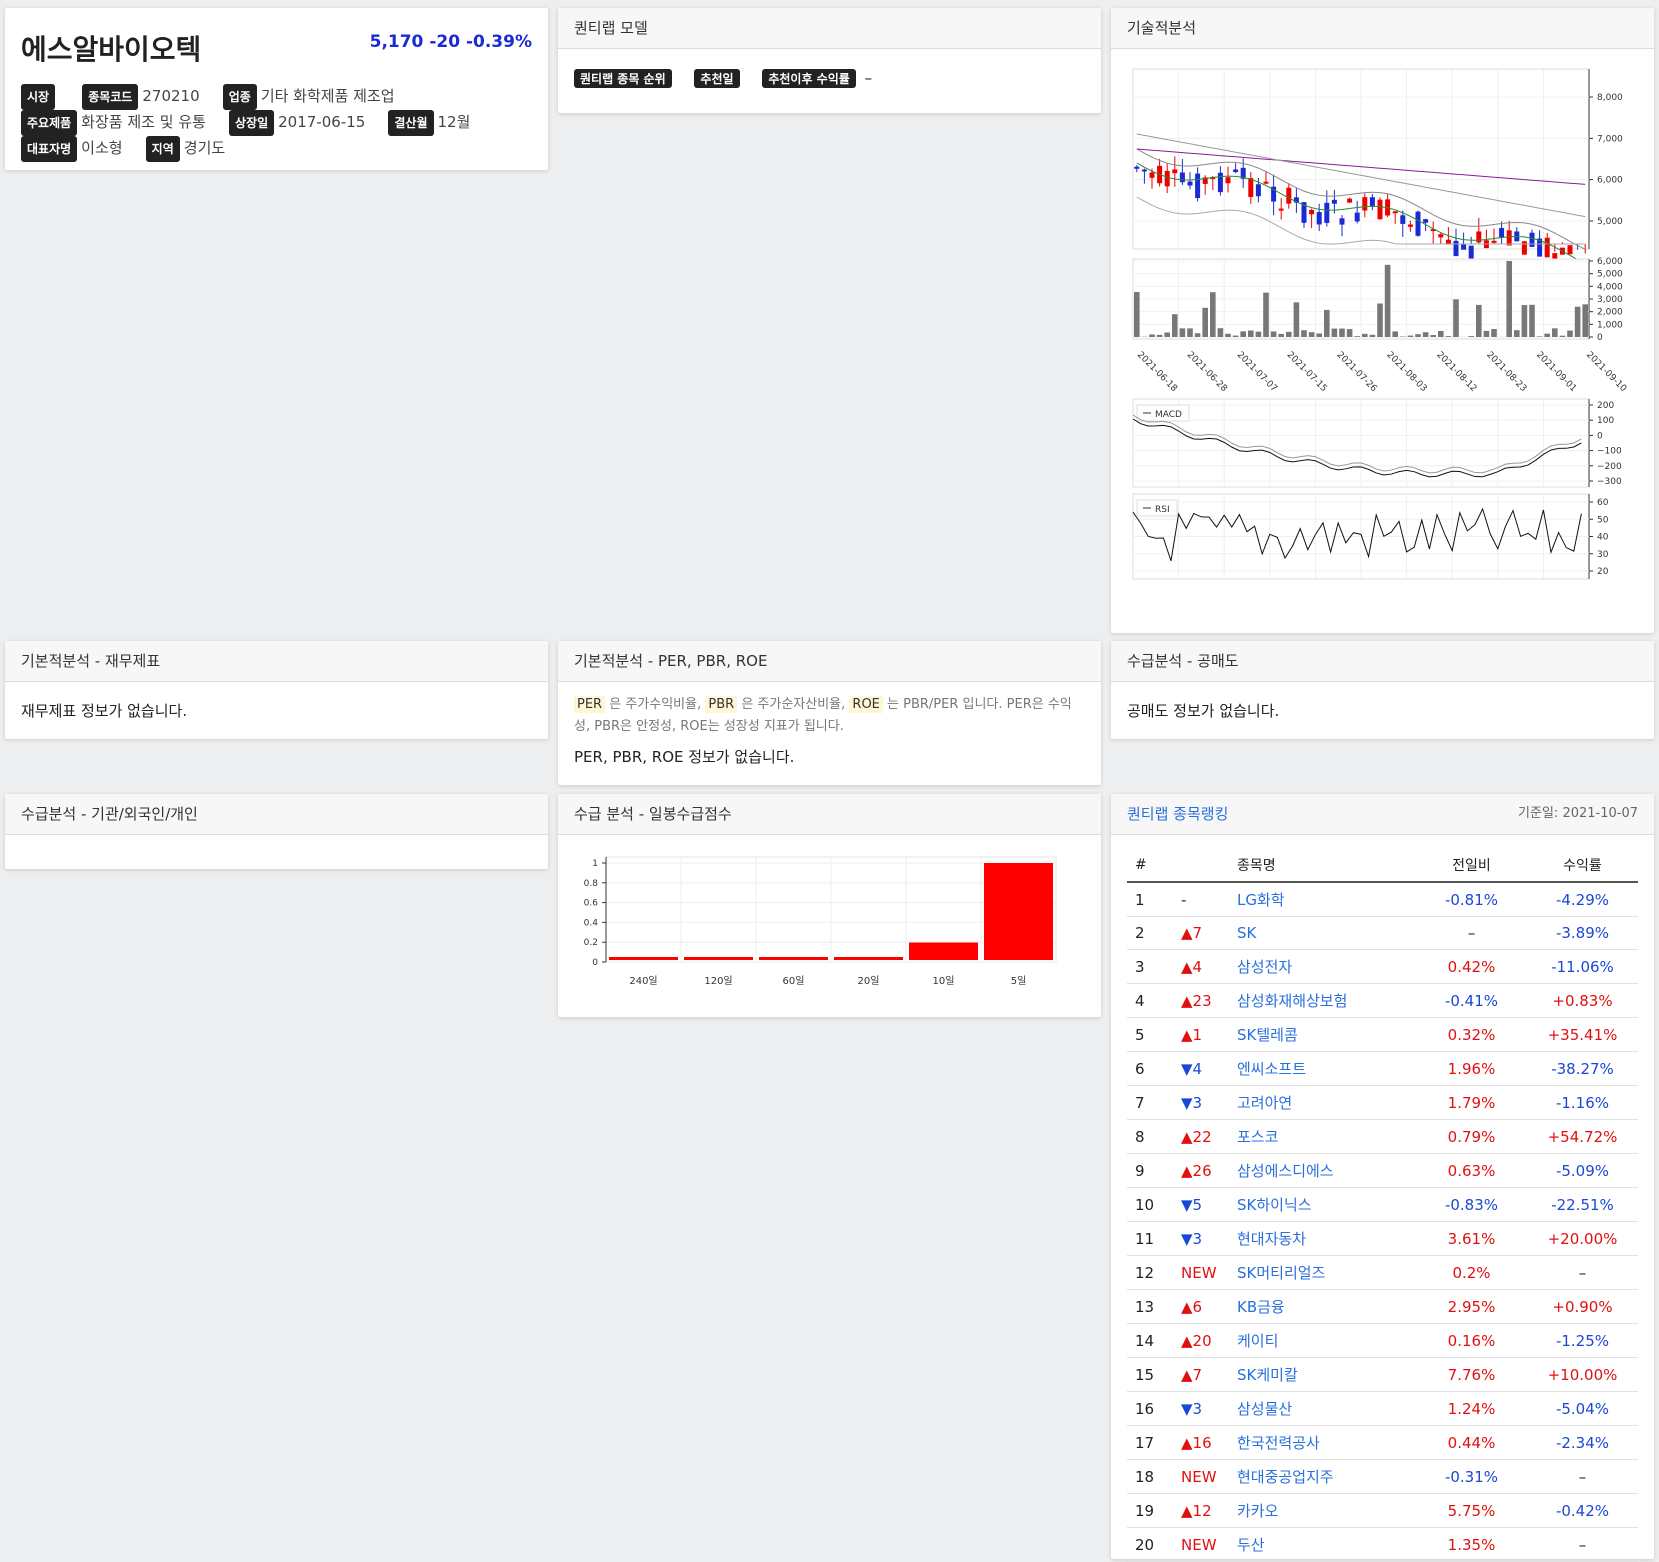  What do you see at coordinates (591, 943) in the screenshot?
I see `y-tick-label: 0.2` at bounding box center [591, 943].